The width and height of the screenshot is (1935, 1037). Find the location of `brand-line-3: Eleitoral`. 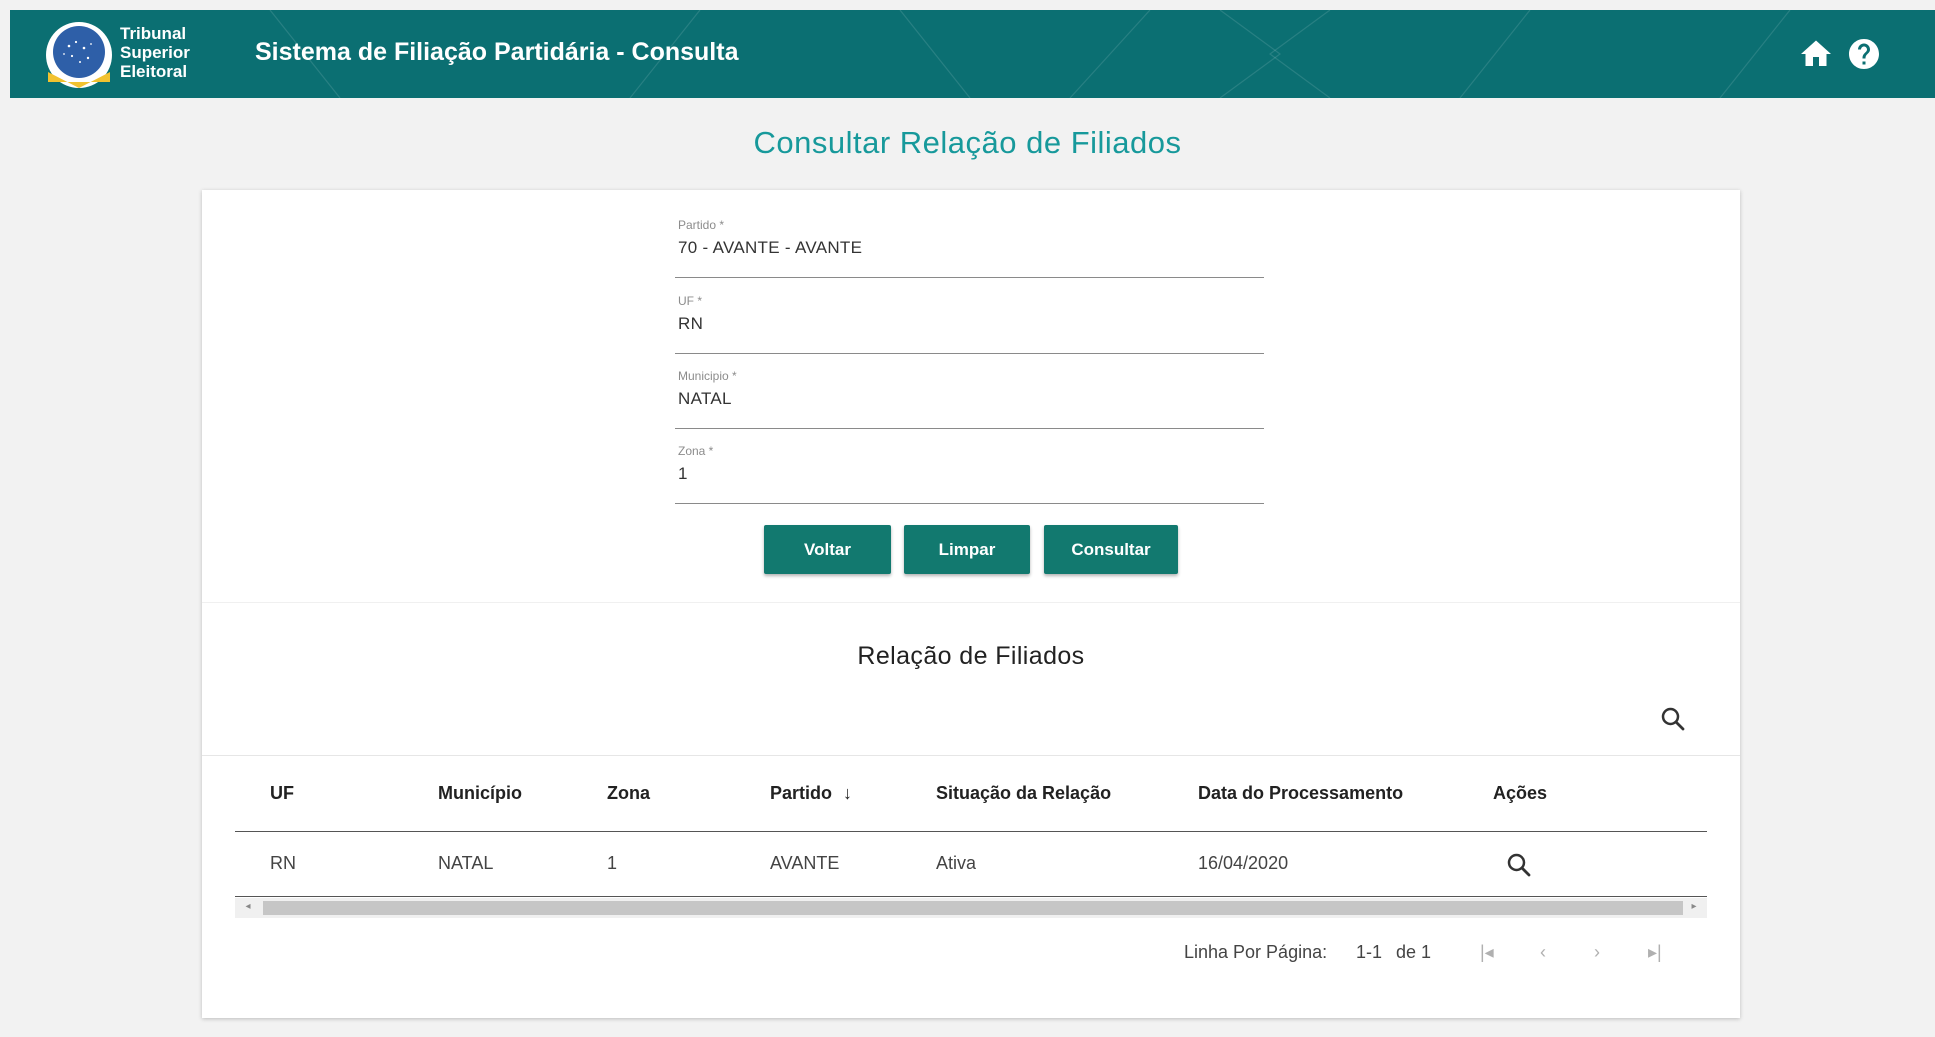

brand-line-3: Eleitoral is located at coordinates (154, 71).